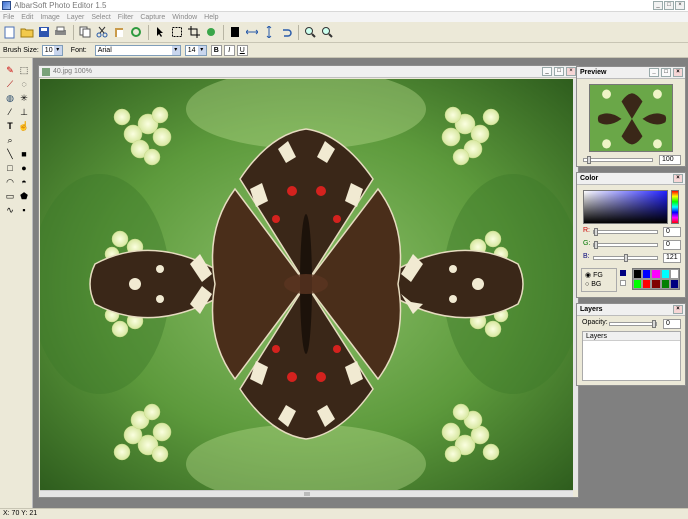  What do you see at coordinates (26, 32) in the screenshot?
I see `open-folder-icon` at bounding box center [26, 32].